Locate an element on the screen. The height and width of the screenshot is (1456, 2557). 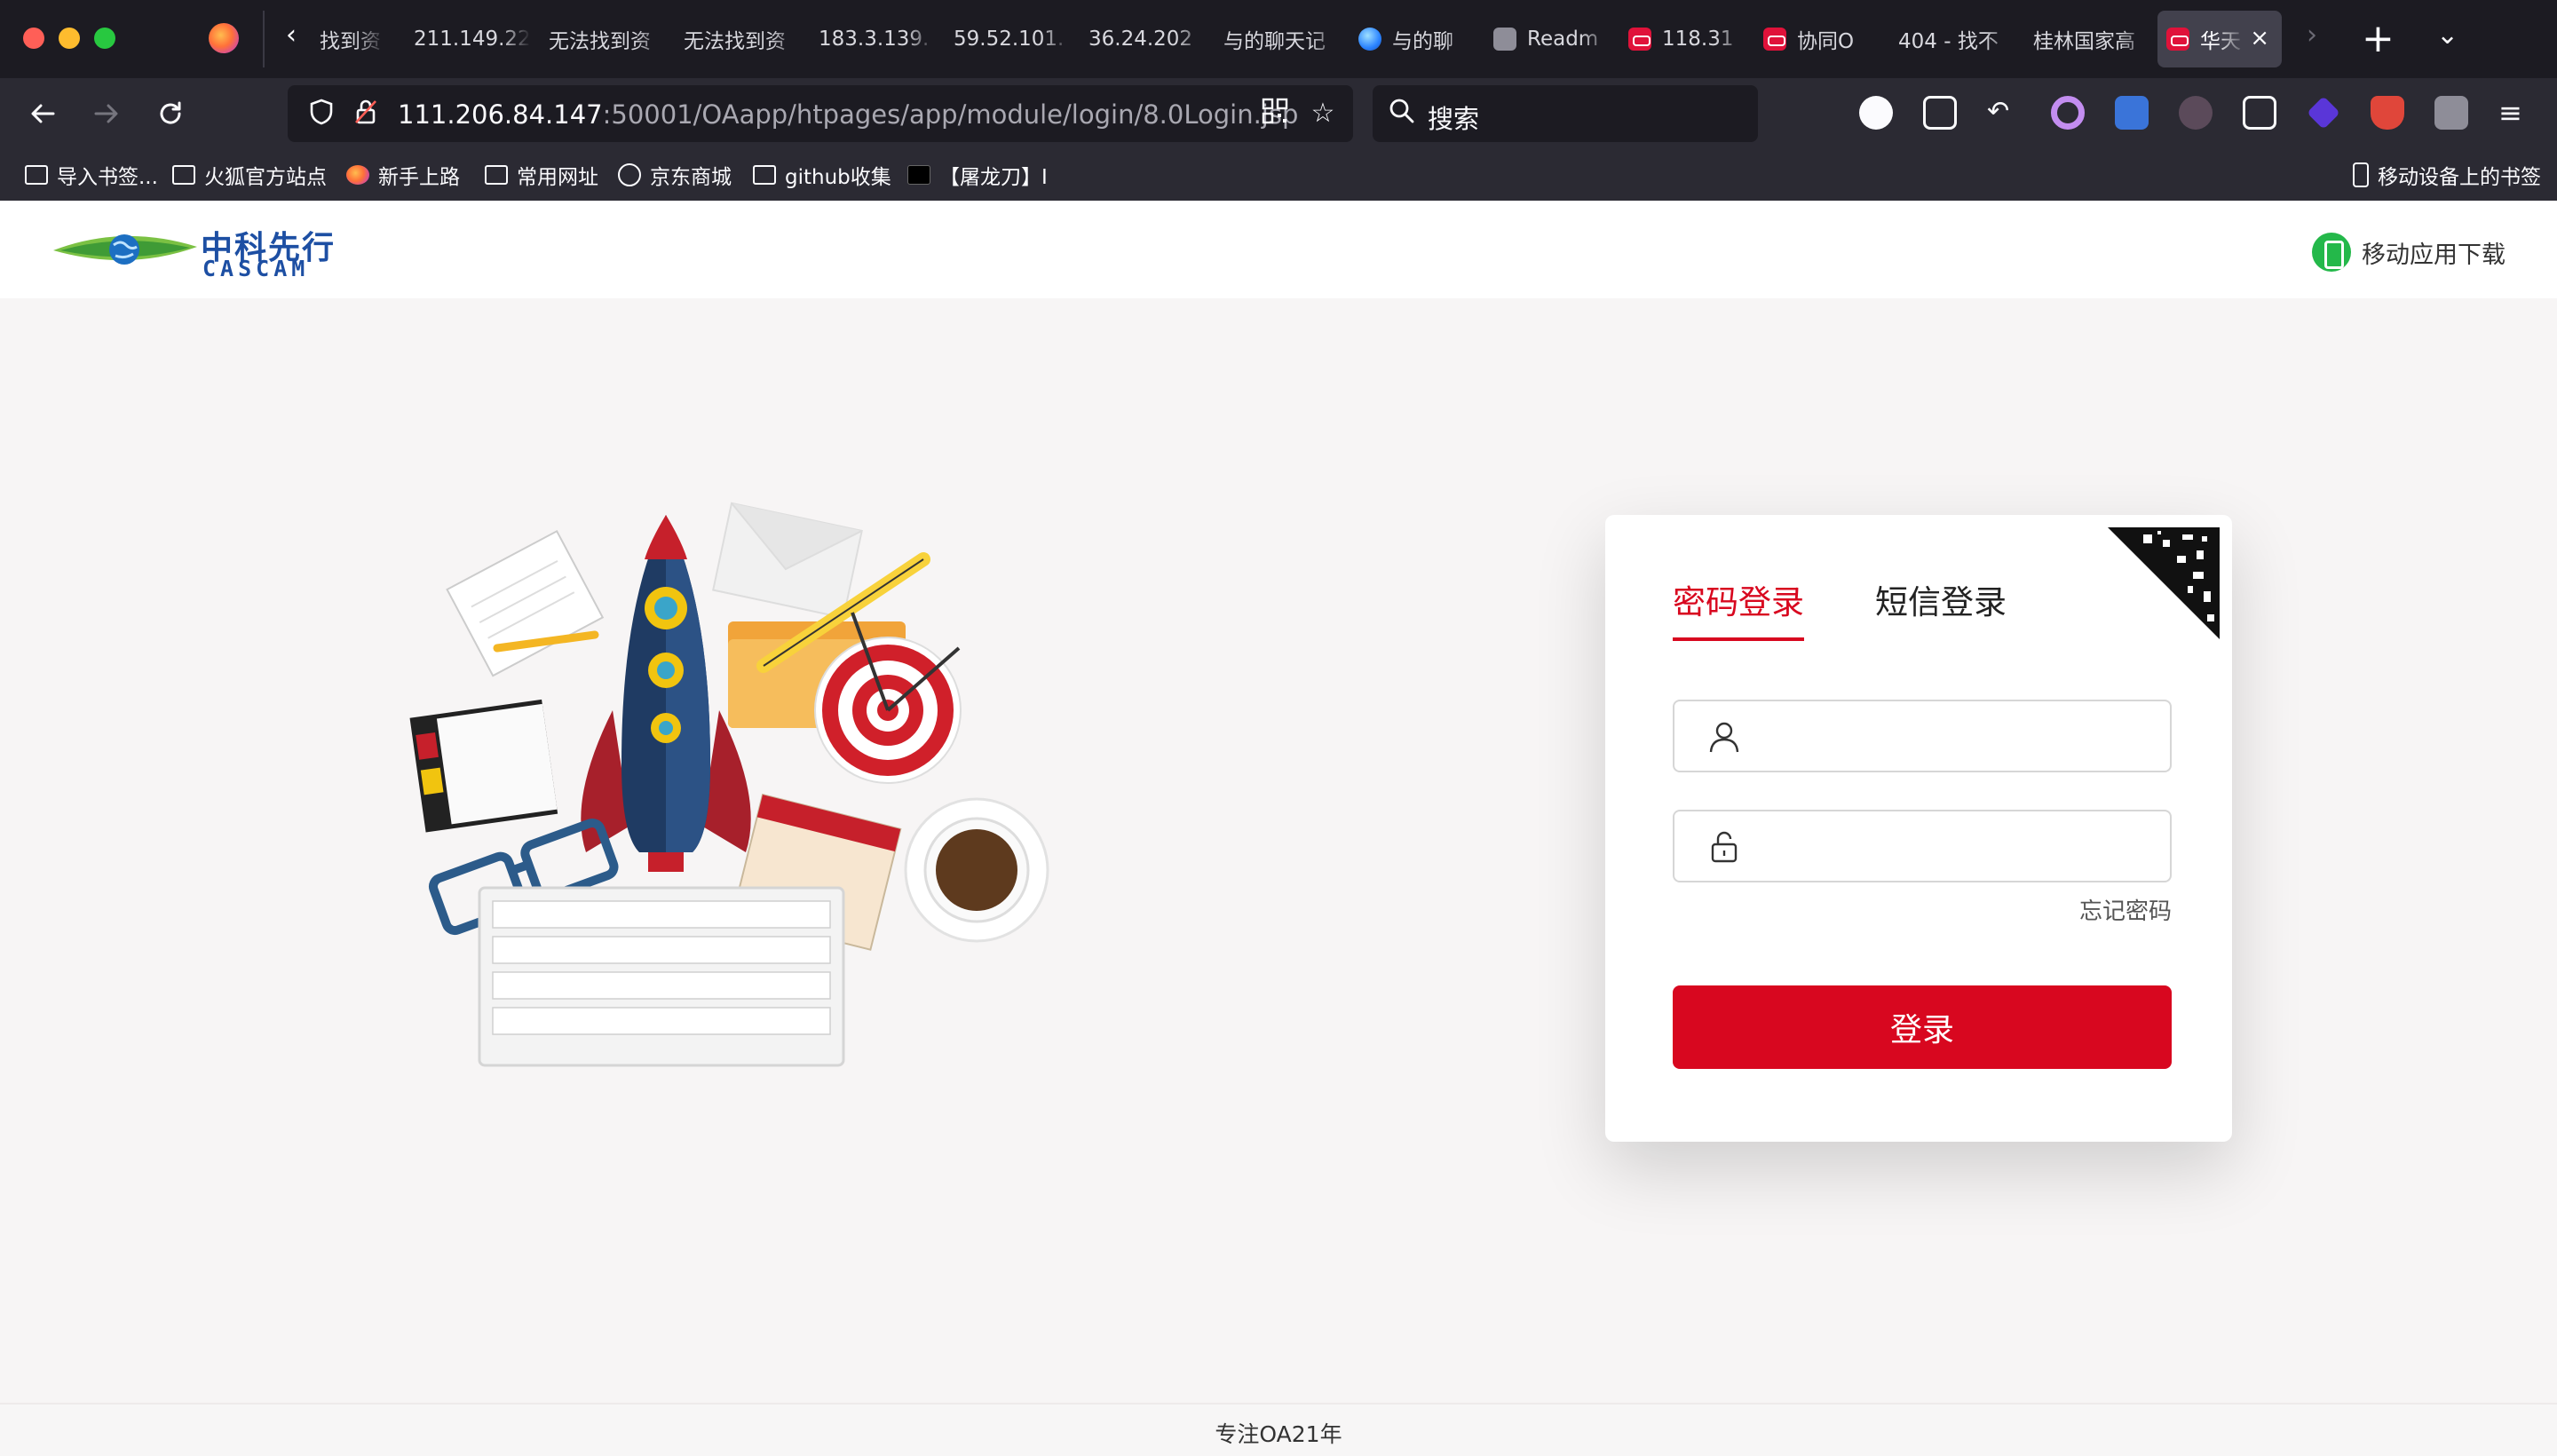
browser-tab: 桂林国家高 is located at coordinates (2087, 39).